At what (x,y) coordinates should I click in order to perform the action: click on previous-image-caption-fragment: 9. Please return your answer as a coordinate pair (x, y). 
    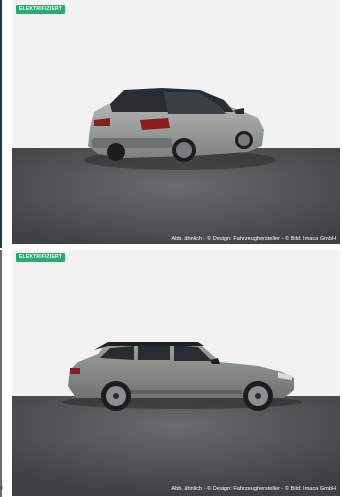
    Looking at the image, I should click on (1, 489).